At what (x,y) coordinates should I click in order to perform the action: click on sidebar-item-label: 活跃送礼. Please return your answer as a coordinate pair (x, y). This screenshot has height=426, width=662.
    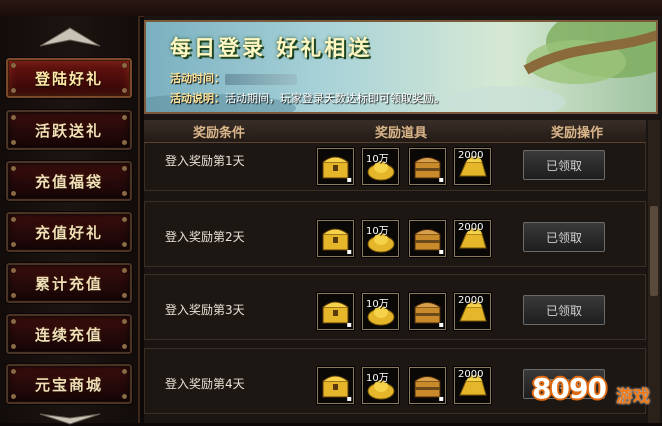
    Looking at the image, I should click on (68, 130).